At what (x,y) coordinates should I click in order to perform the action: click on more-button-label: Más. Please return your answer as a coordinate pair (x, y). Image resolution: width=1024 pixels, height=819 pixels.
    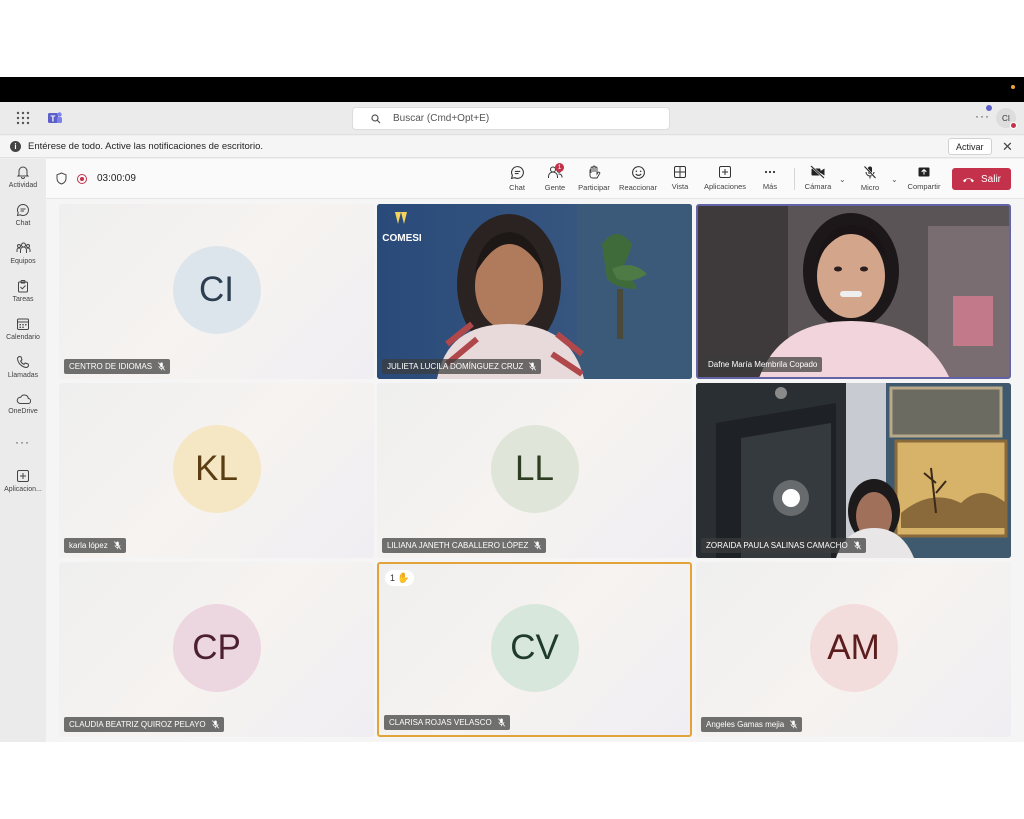
    Looking at the image, I should click on (770, 186).